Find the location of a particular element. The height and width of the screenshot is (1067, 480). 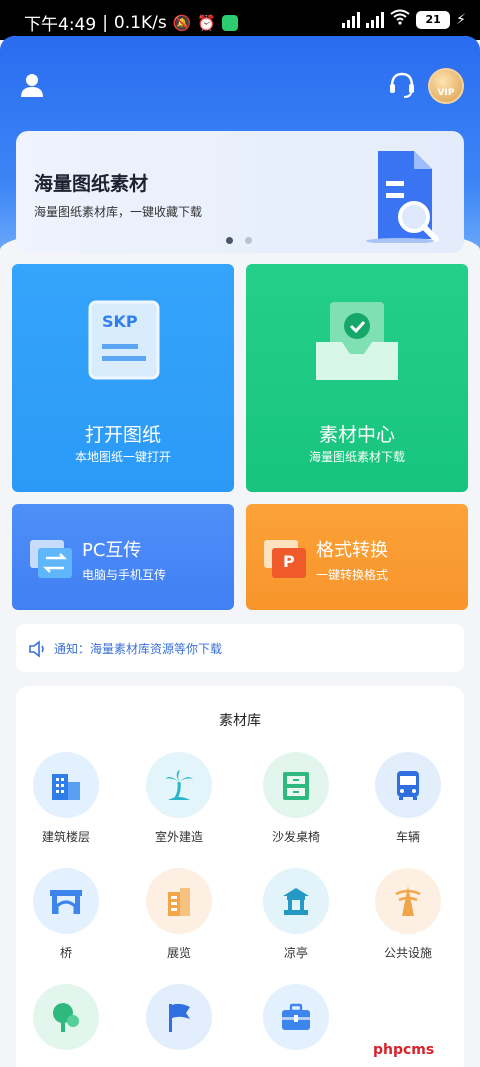

library-item-bridge: 桥 is located at coordinates (66, 914).